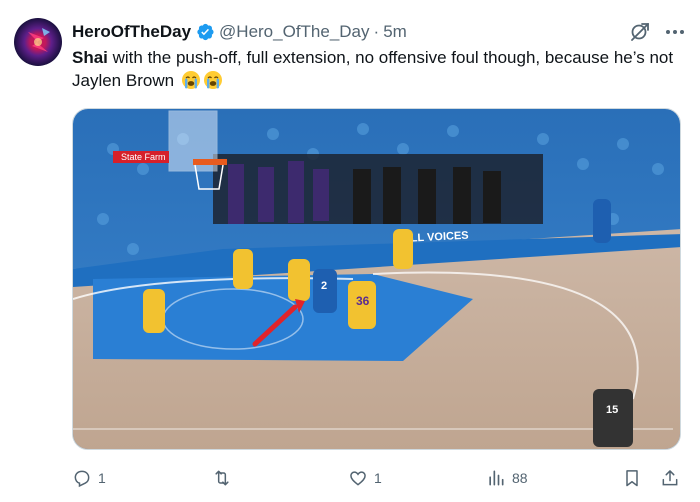 The width and height of the screenshot is (700, 502). I want to click on views-button: 88, so click(507, 478).